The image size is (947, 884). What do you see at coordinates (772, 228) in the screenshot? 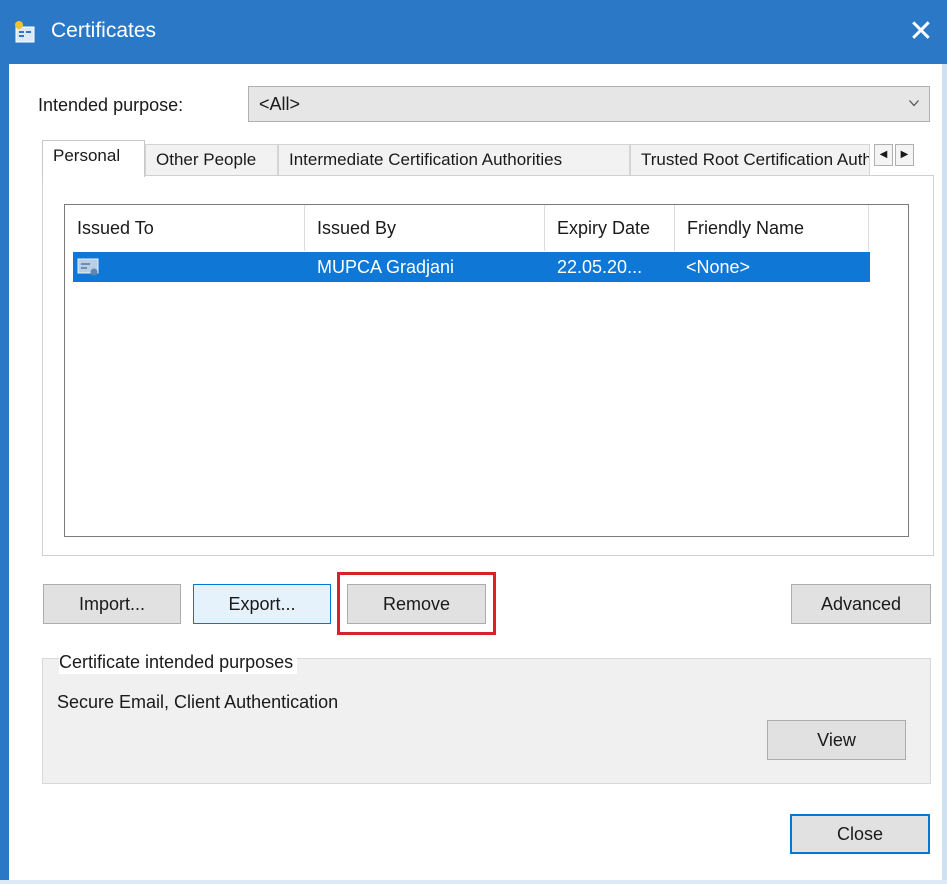
I see `column-header-friendly-name: Friendly Name` at bounding box center [772, 228].